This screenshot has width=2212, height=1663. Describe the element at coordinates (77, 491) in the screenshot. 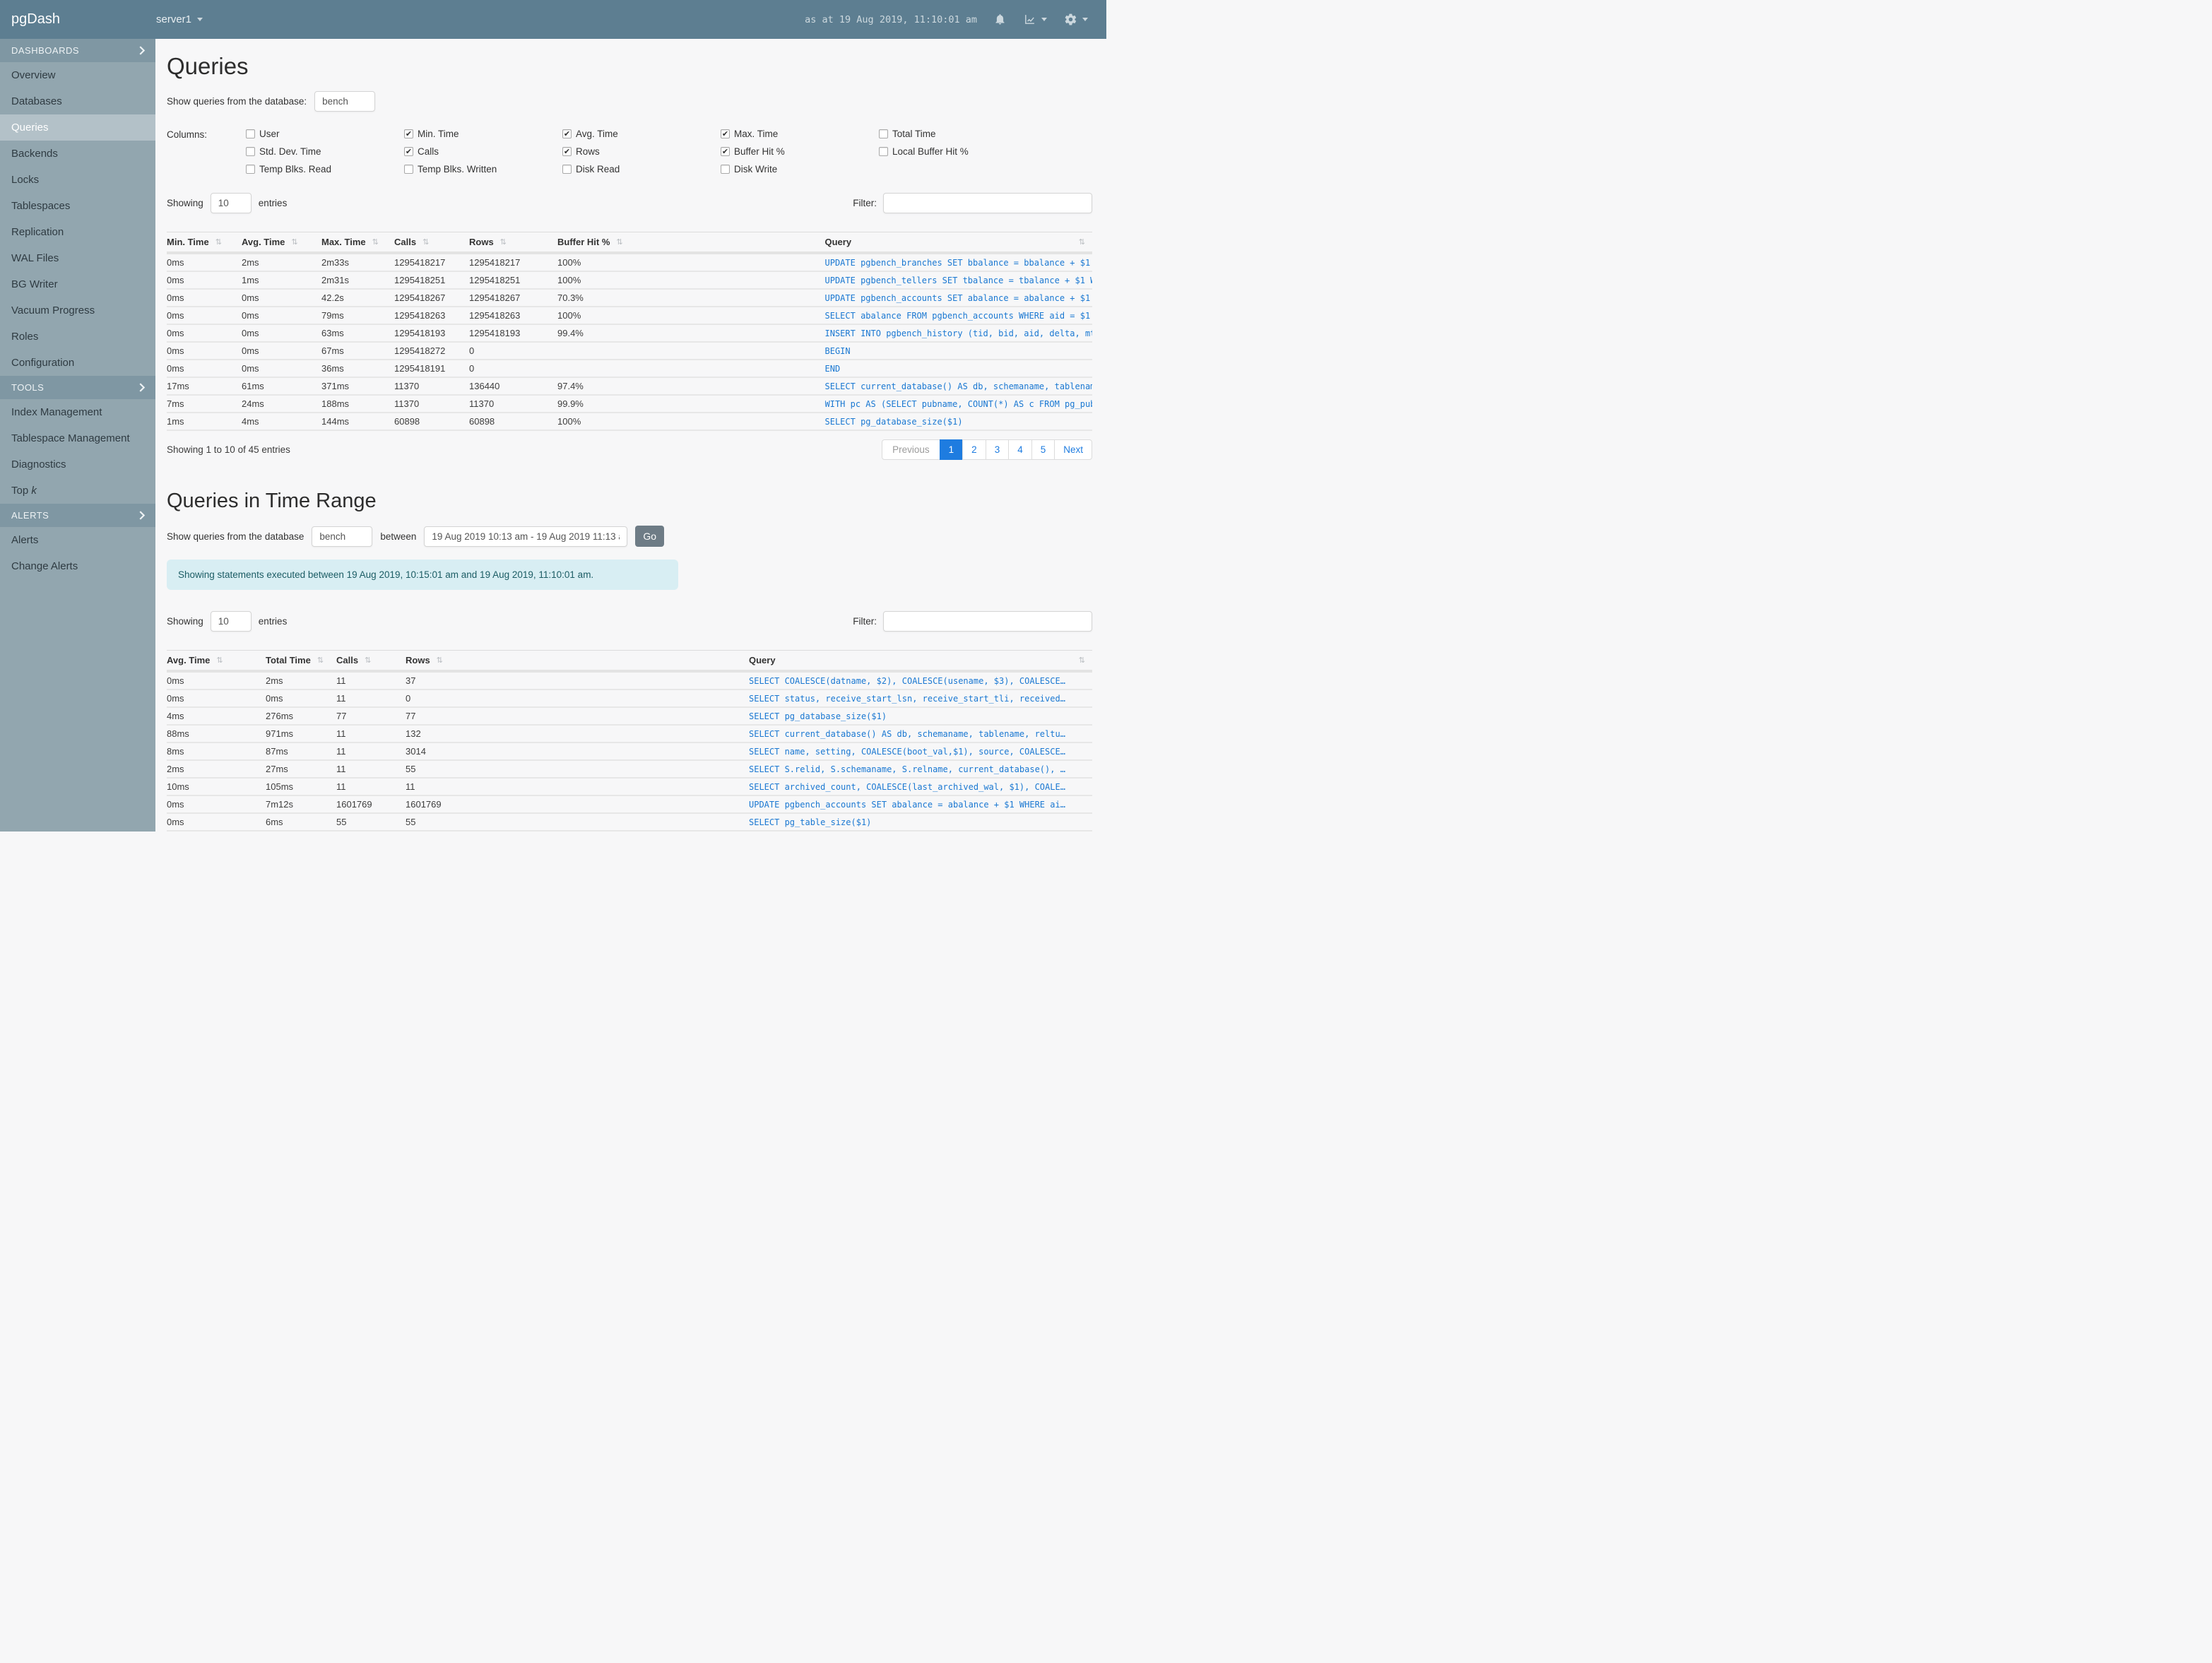

I see `sidebar-item: Top k` at that location.